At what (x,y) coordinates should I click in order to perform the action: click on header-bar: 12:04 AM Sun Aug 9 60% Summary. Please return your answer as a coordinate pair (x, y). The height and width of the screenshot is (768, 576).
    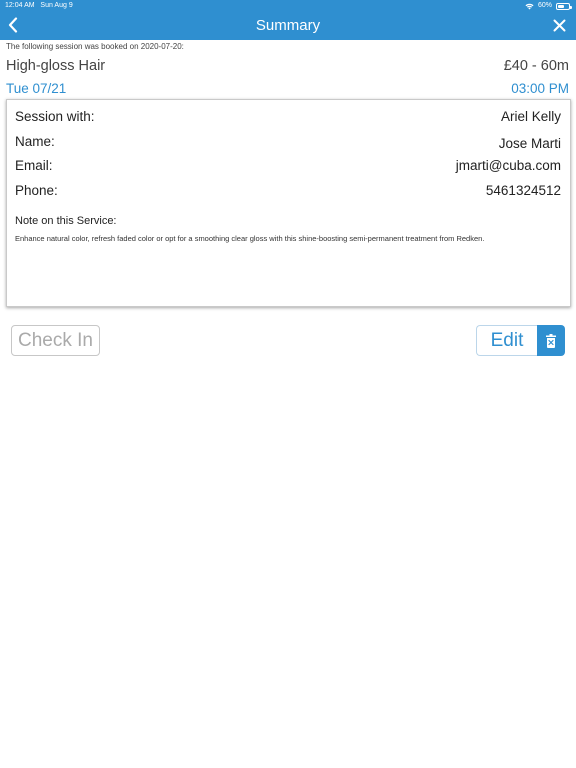
    Looking at the image, I should click on (288, 20).